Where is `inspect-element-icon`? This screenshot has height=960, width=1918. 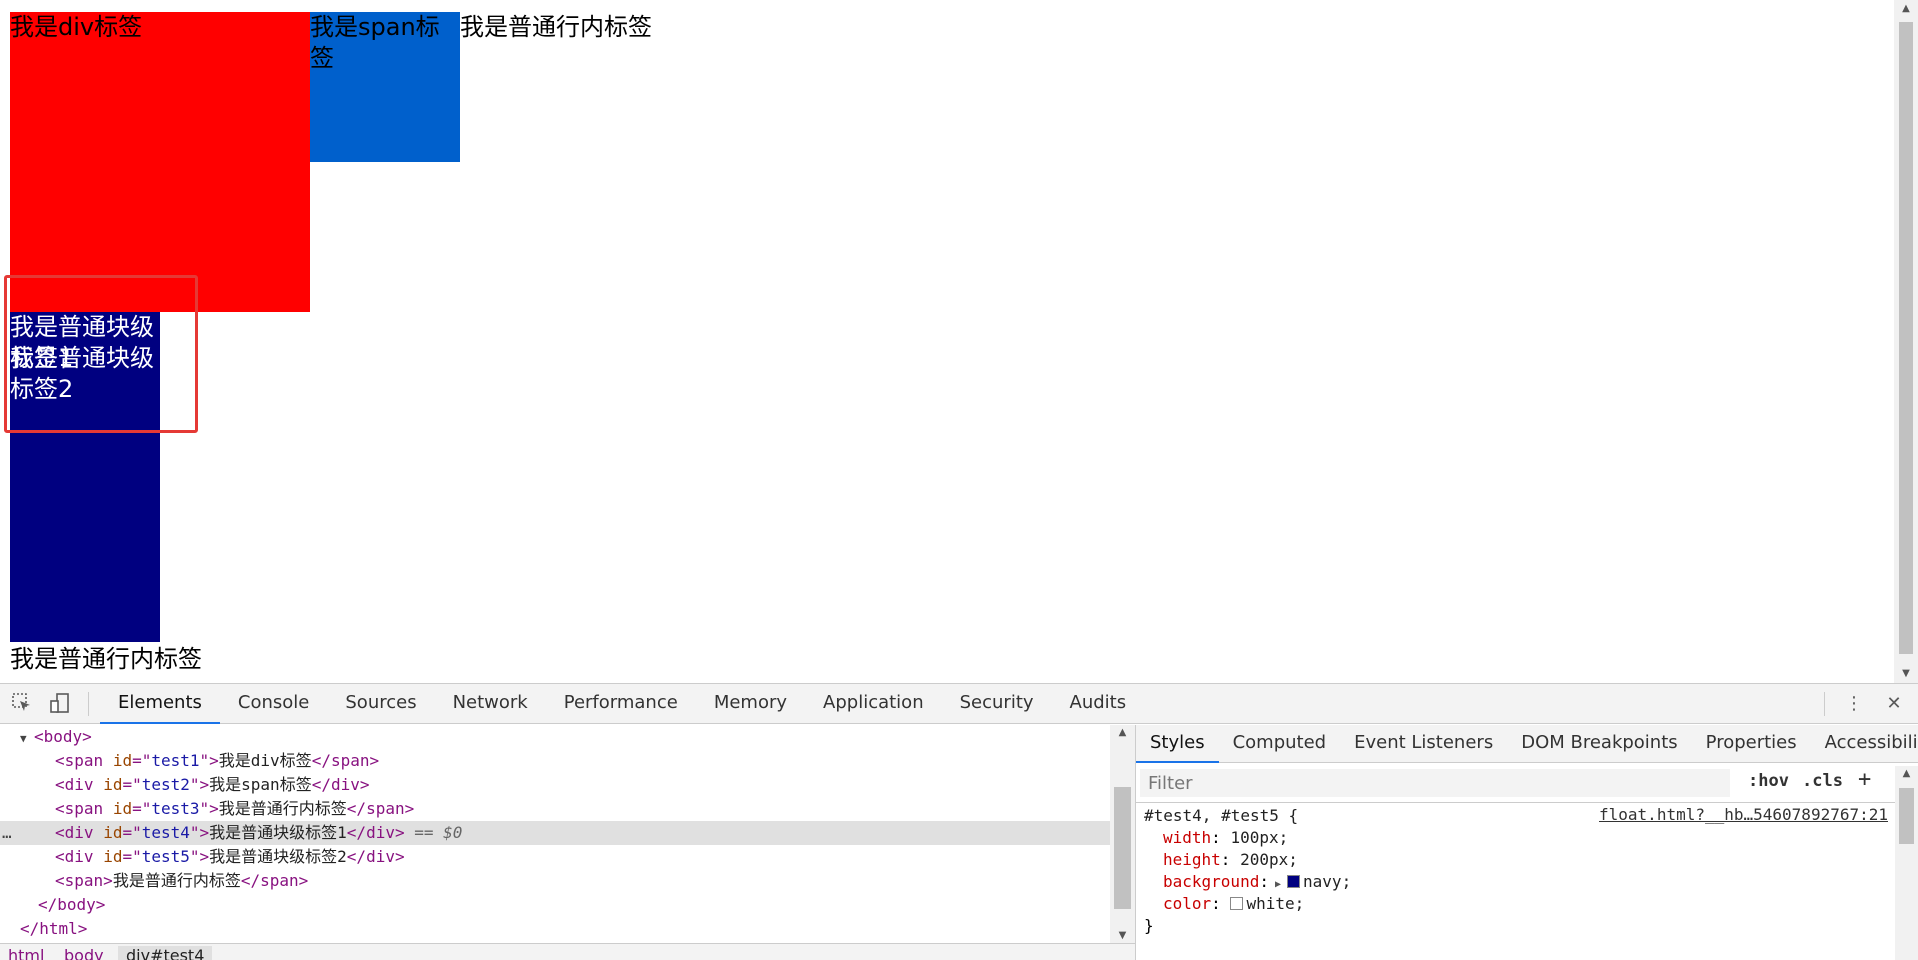
inspect-element-icon is located at coordinates (22, 704).